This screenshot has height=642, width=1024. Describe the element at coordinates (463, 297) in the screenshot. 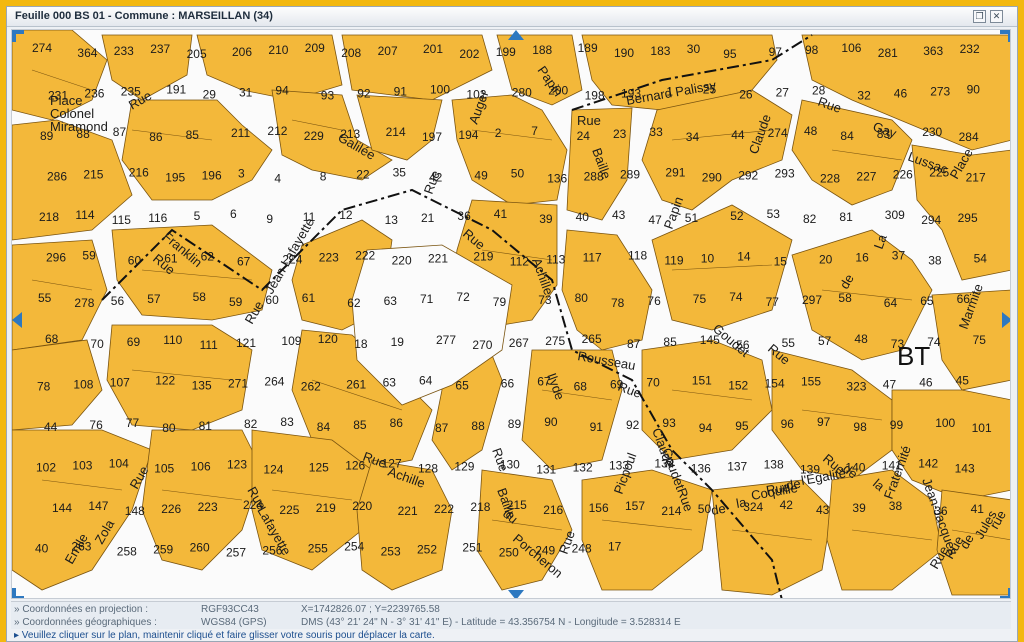

I see `parcel-number: 72` at that location.